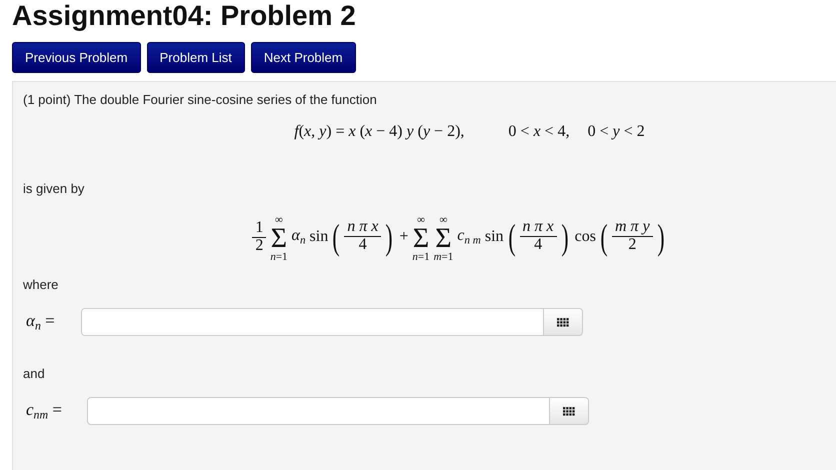  I want to click on math-expression: 0 < x < 4,, so click(539, 131).